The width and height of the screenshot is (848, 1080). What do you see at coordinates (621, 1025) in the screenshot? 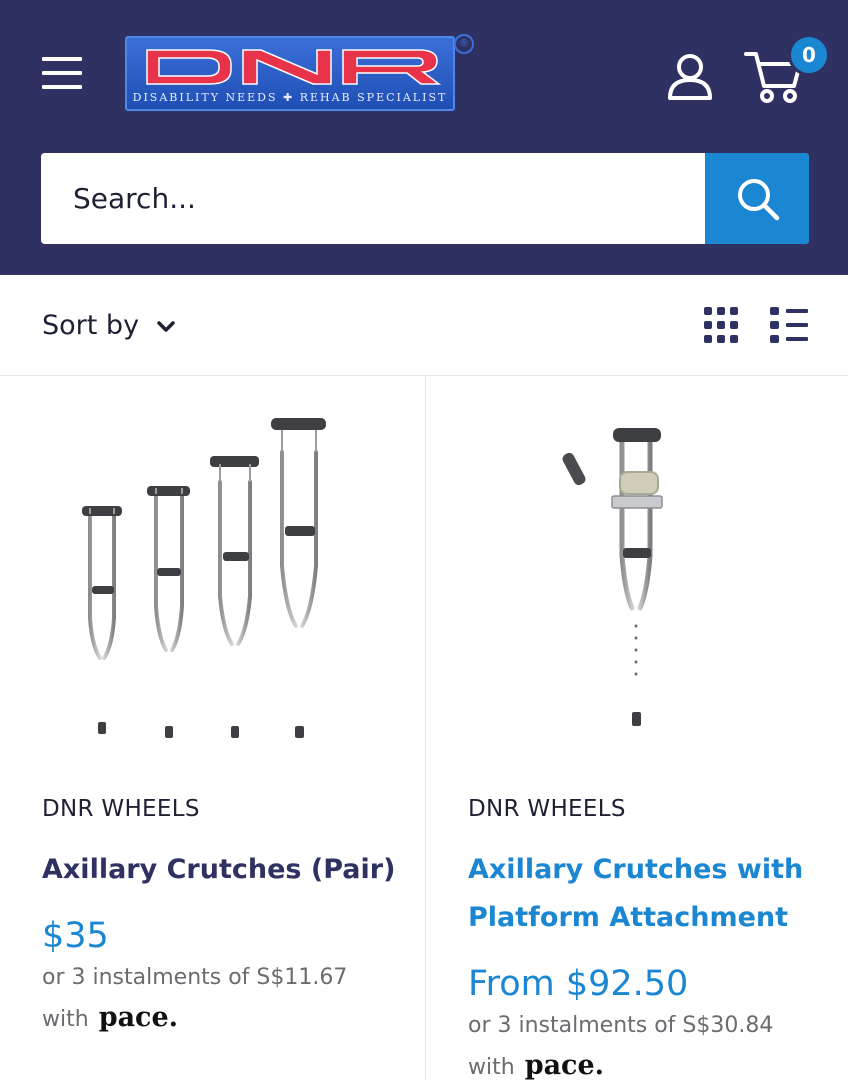
I see `instalment-text: or 3 instalments of S$30.84` at bounding box center [621, 1025].